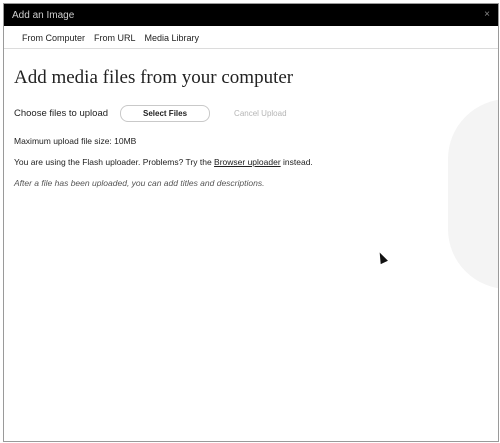 This screenshot has width=500, height=443. Describe the element at coordinates (75, 141) in the screenshot. I see `max-upload-size: Maximum upload file size: 10MB` at that location.